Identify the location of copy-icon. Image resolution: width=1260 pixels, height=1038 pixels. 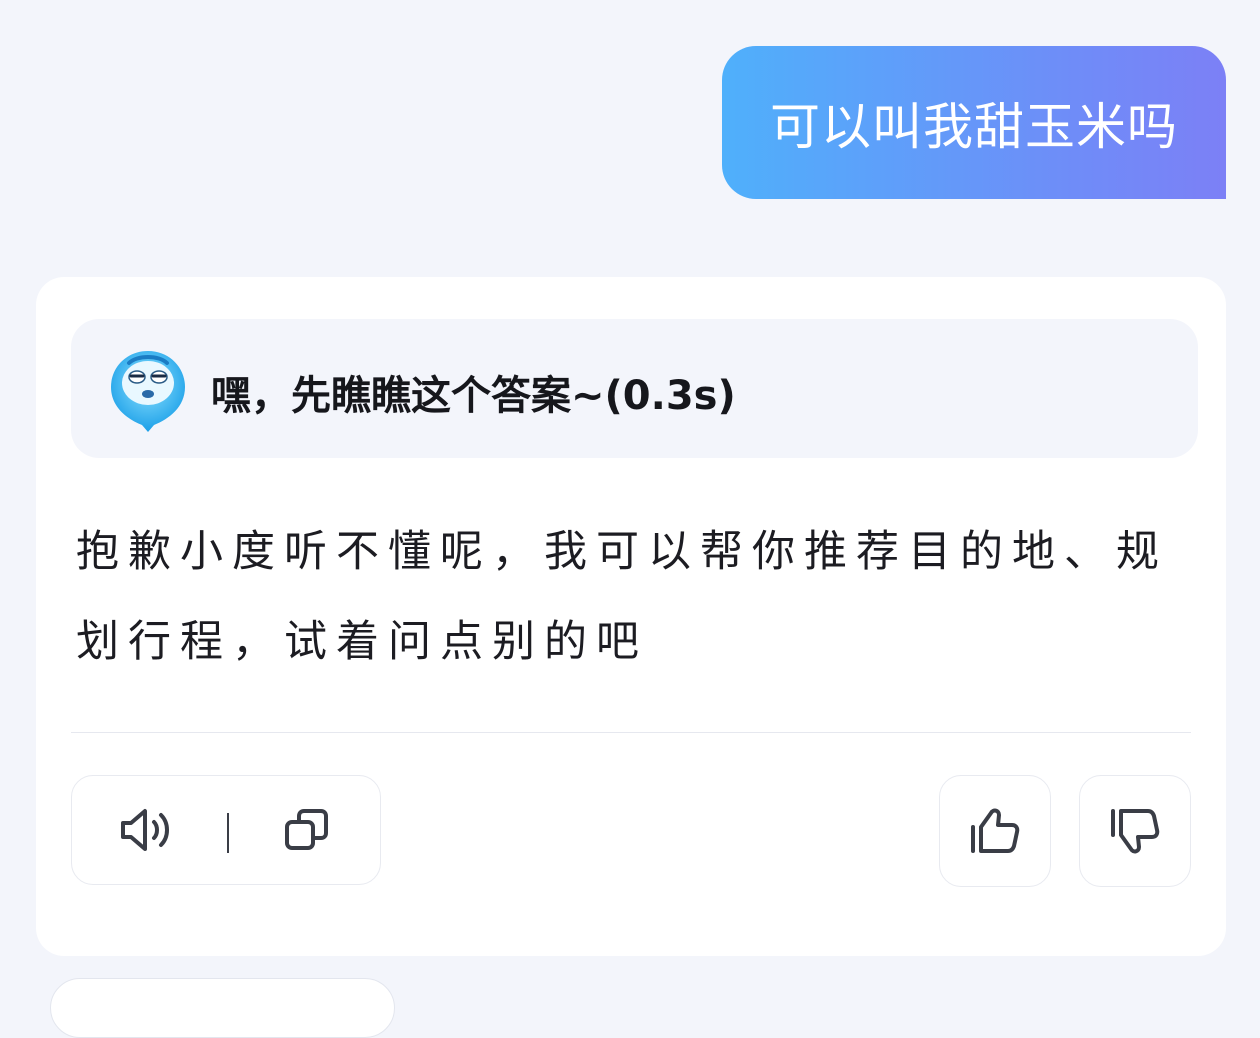
(306, 829).